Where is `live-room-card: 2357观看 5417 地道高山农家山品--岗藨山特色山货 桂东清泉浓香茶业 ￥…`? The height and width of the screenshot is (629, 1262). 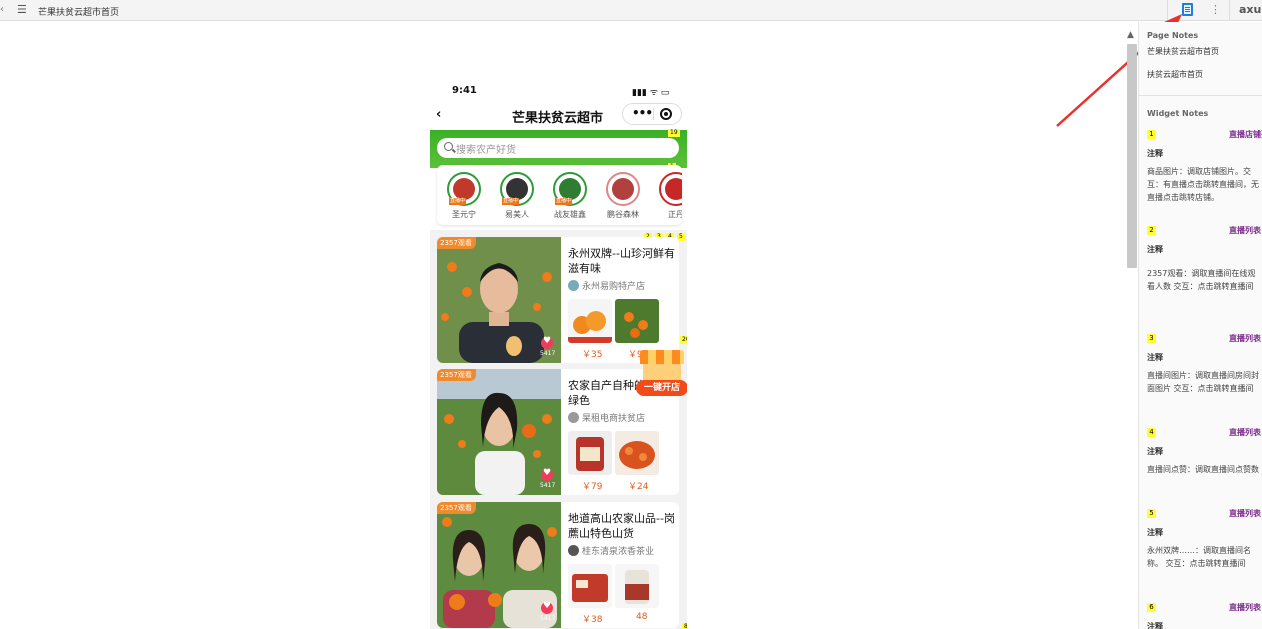 live-room-card: 2357观看 5417 地道高山农家山品--岗藨山特色山货 桂东清泉浓香茶业 ￥… is located at coordinates (558, 565).